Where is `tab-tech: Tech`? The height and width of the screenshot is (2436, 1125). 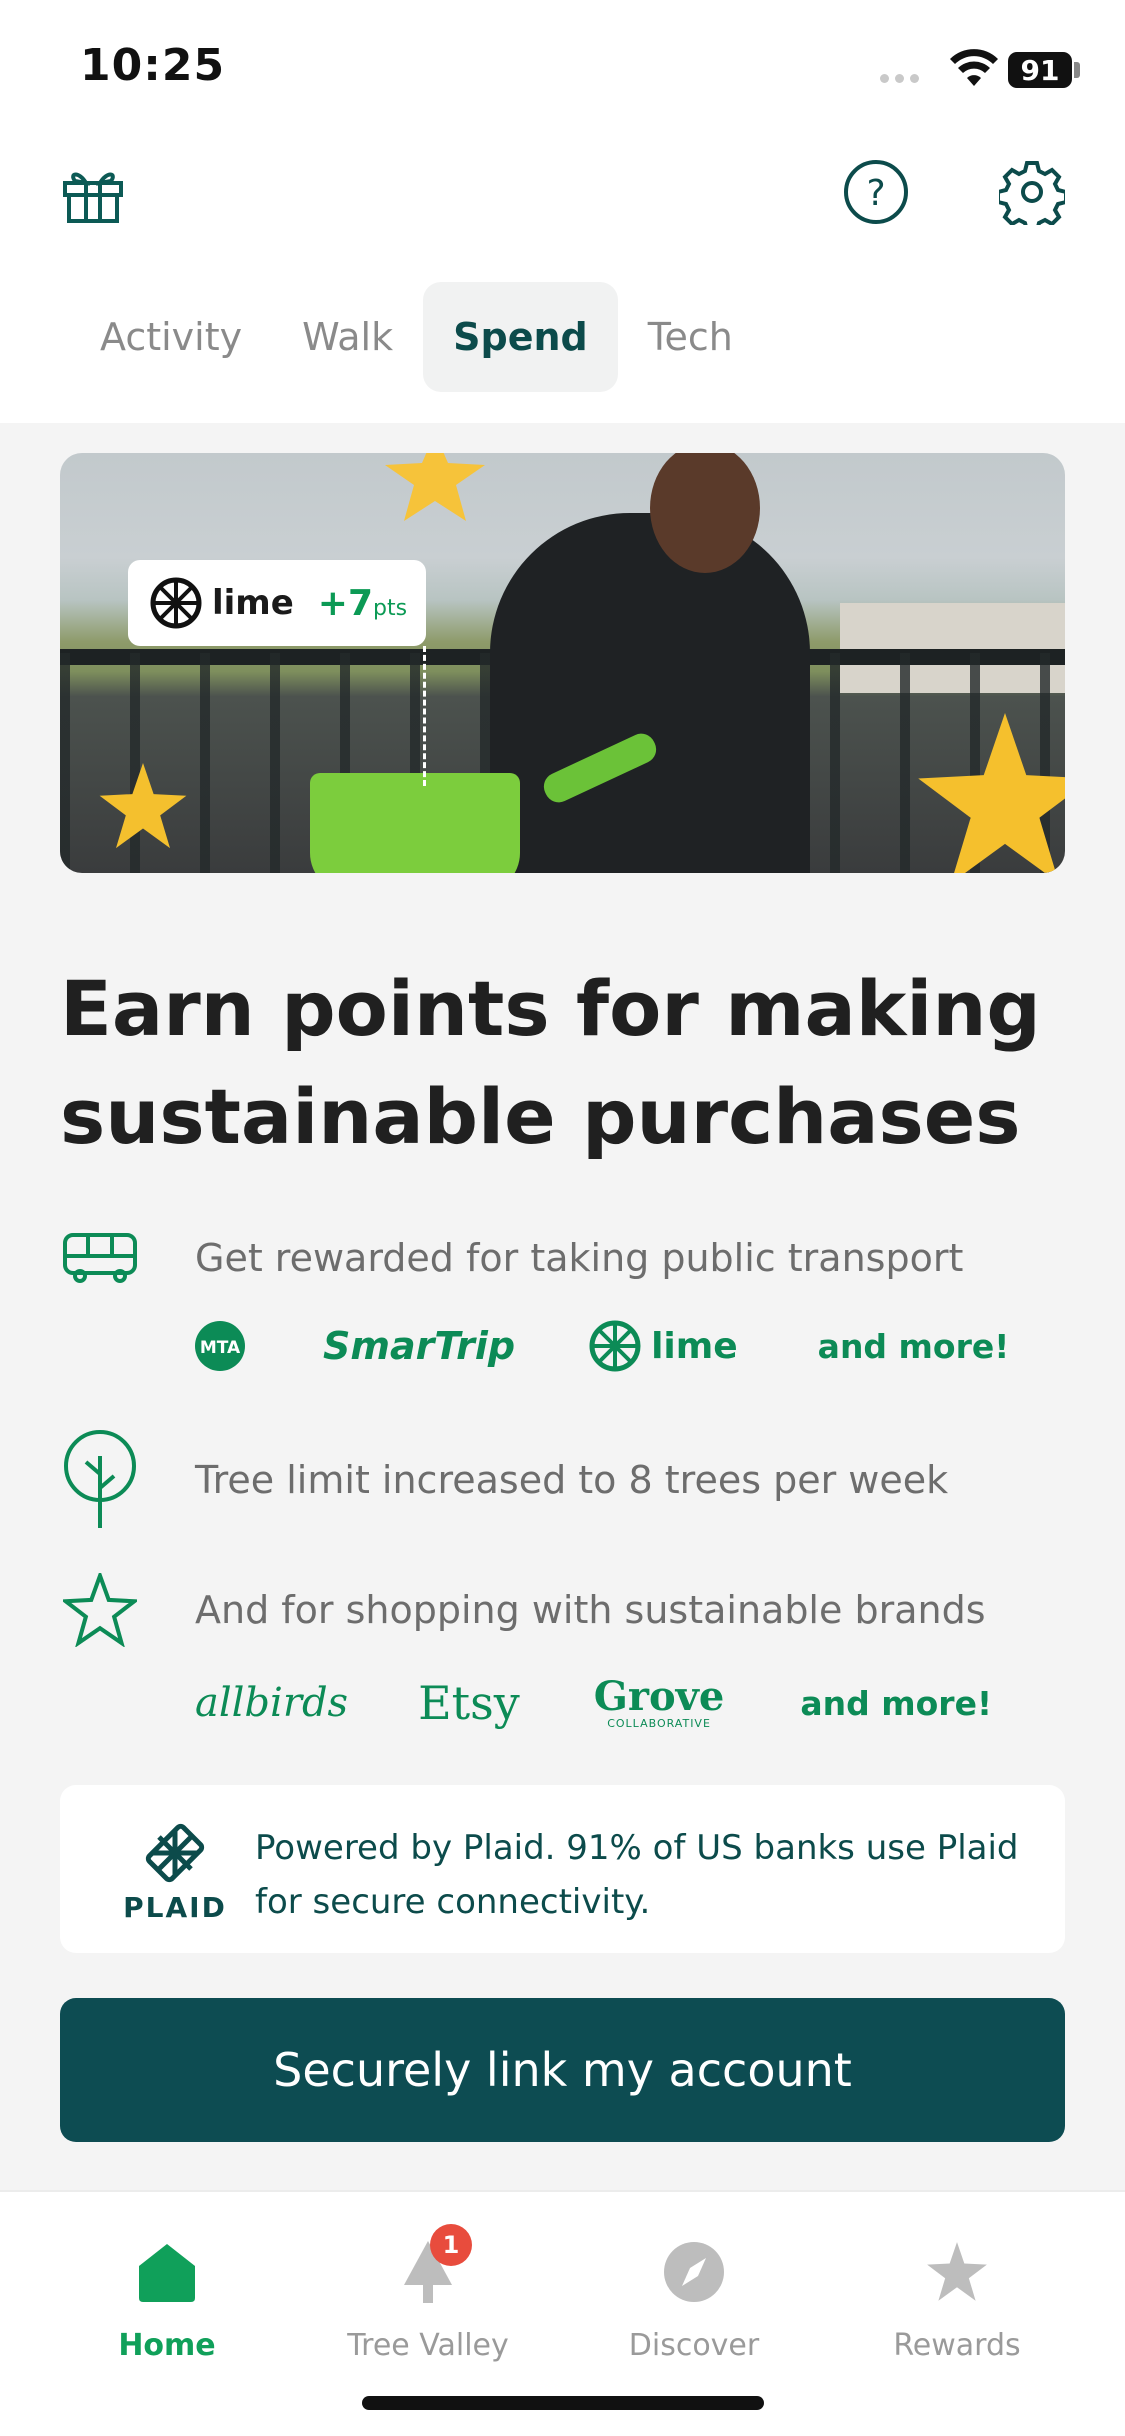
tab-tech: Tech is located at coordinates (690, 337).